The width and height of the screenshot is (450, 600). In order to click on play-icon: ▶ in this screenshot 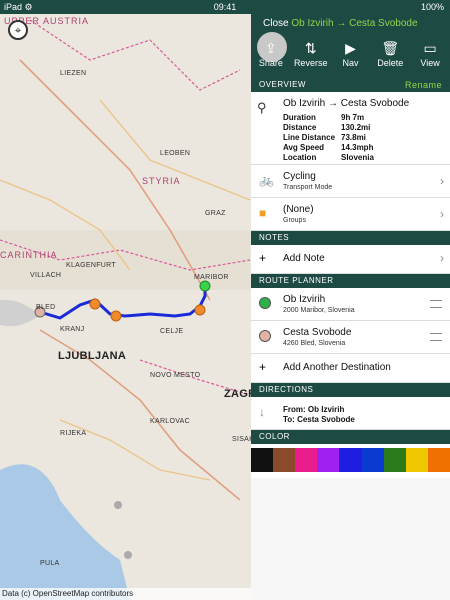, I will do `click(350, 48)`.